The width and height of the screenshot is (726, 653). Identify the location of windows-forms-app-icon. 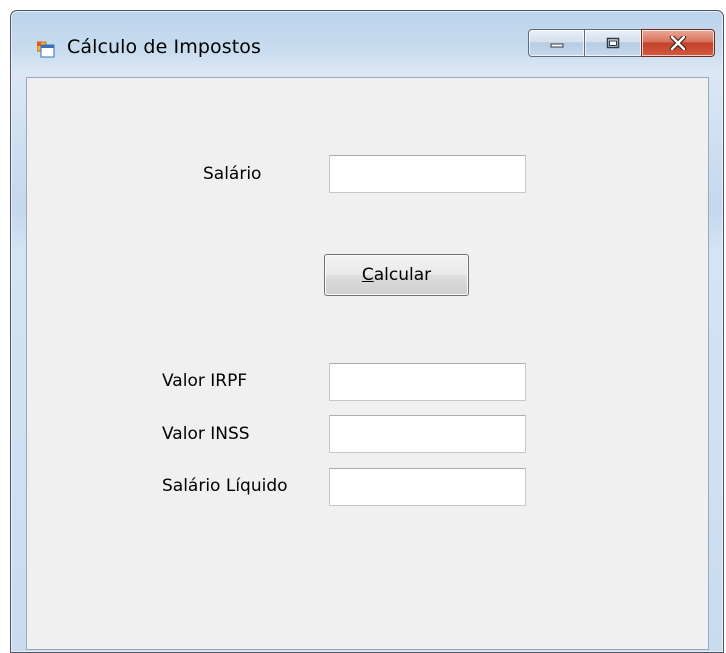
(45, 49).